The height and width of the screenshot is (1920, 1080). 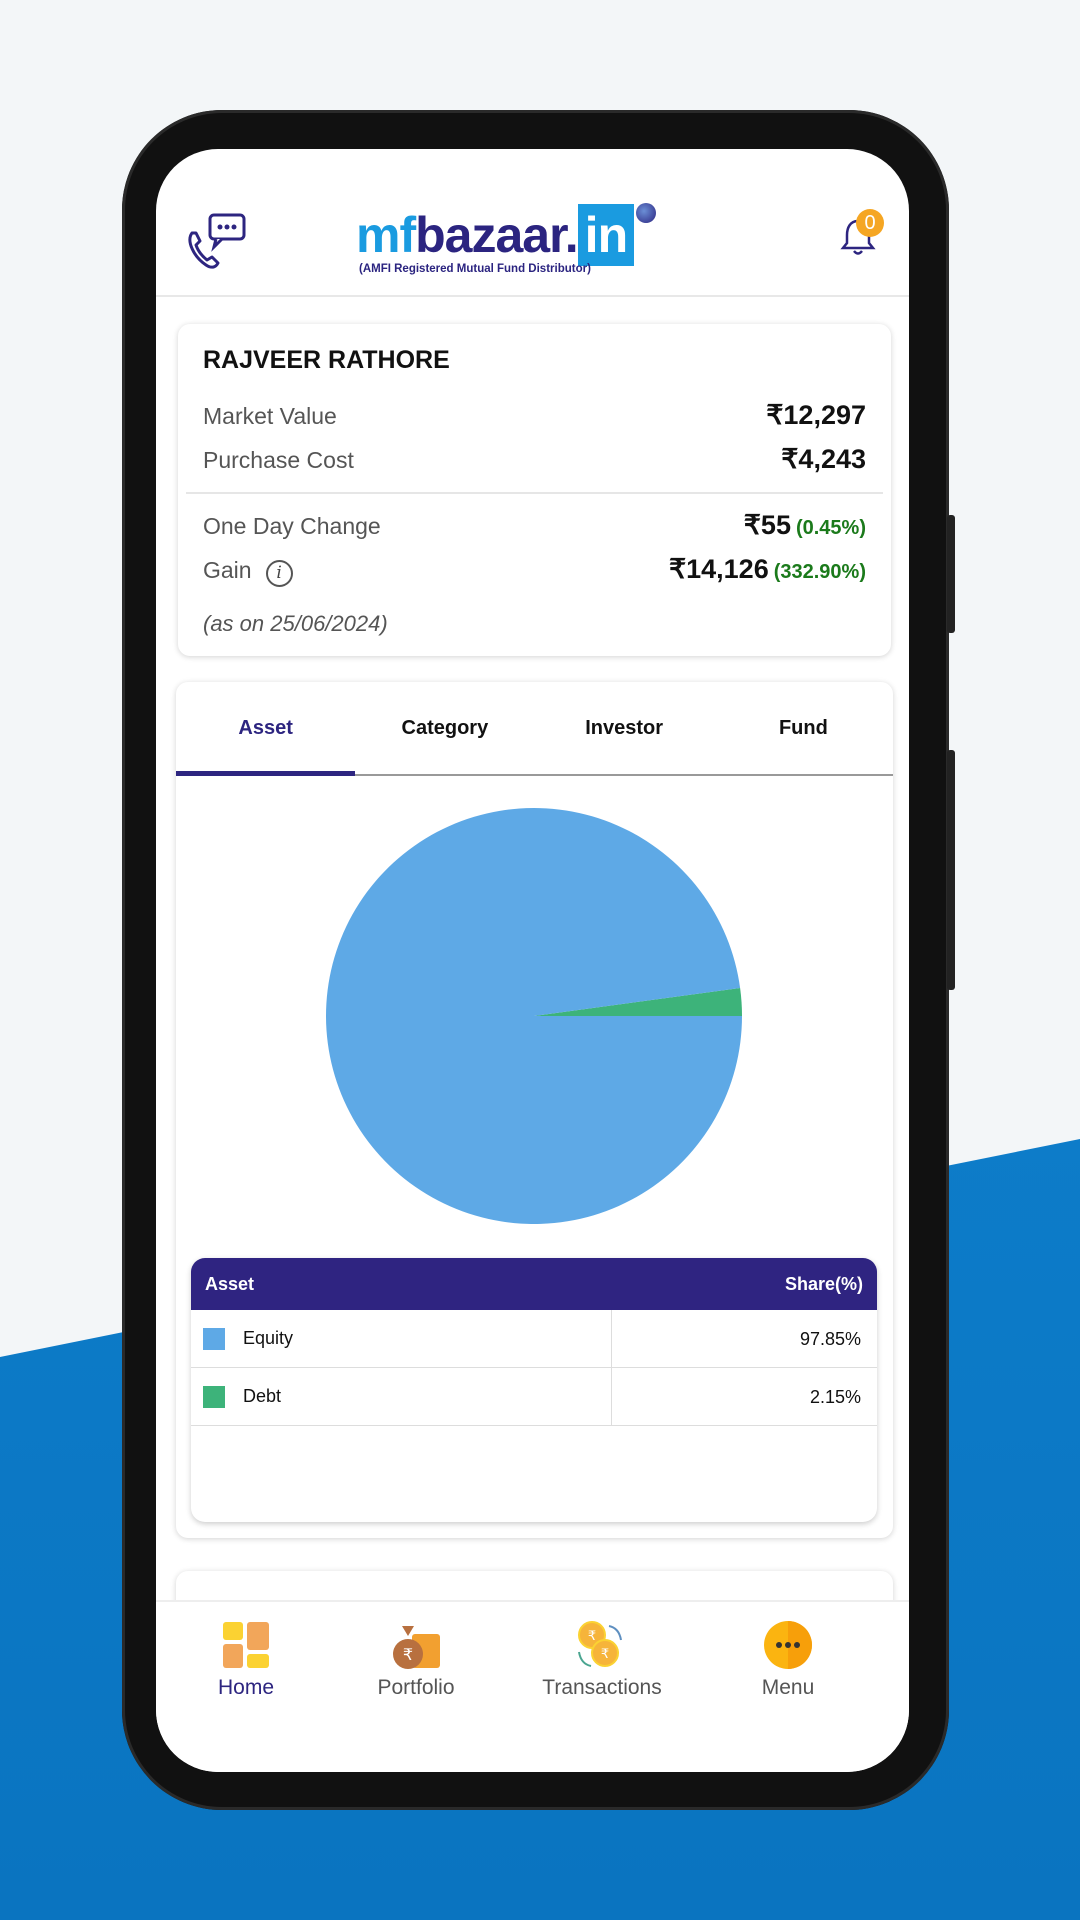 What do you see at coordinates (823, 459) in the screenshot?
I see `purchase-cost: ₹4,243` at bounding box center [823, 459].